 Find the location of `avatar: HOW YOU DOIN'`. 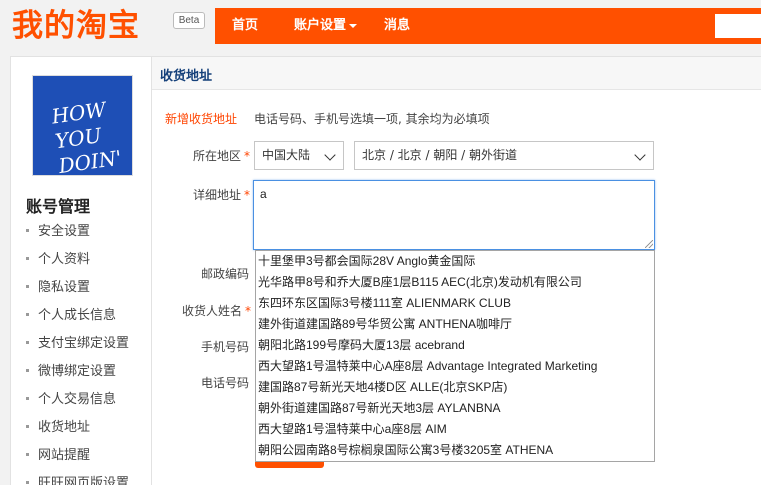

avatar: HOW YOU DOIN' is located at coordinates (82, 125).